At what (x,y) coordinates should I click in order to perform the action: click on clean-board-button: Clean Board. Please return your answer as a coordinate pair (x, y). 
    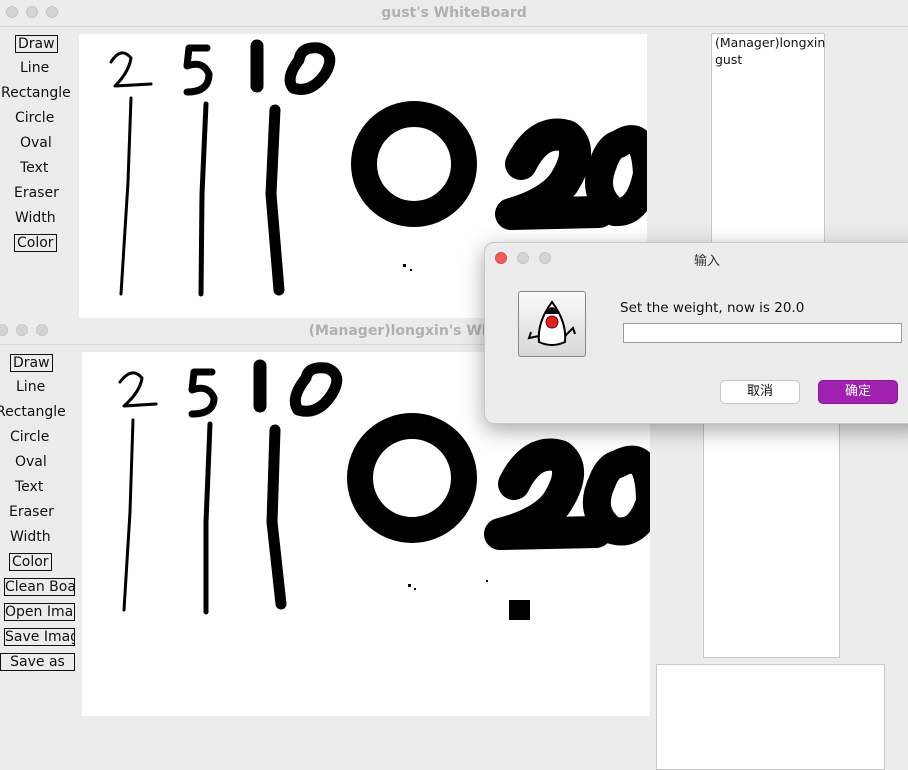
    Looking at the image, I should click on (39, 587).